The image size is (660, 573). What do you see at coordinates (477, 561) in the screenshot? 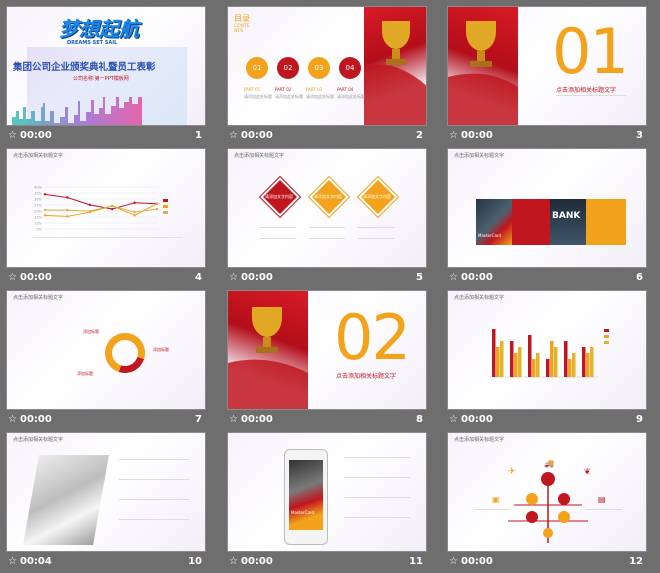
I see `slide-12-time: 00:00` at bounding box center [477, 561].